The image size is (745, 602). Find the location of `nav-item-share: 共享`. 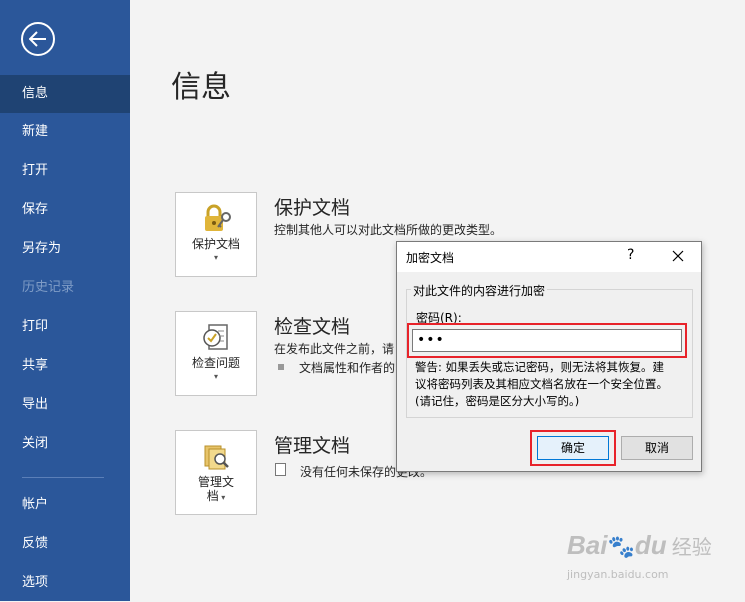

nav-item-share: 共享 is located at coordinates (65, 366).